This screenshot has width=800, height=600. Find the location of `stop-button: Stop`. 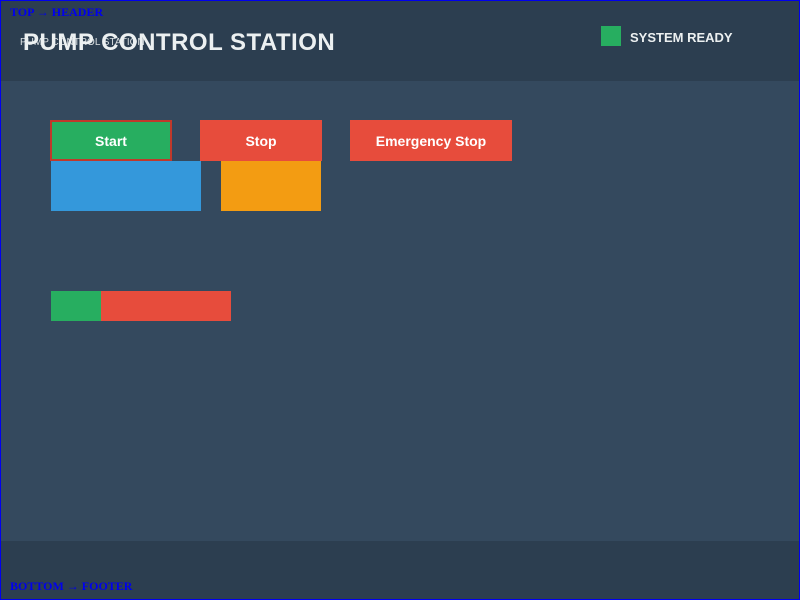

stop-button: Stop is located at coordinates (261, 140).